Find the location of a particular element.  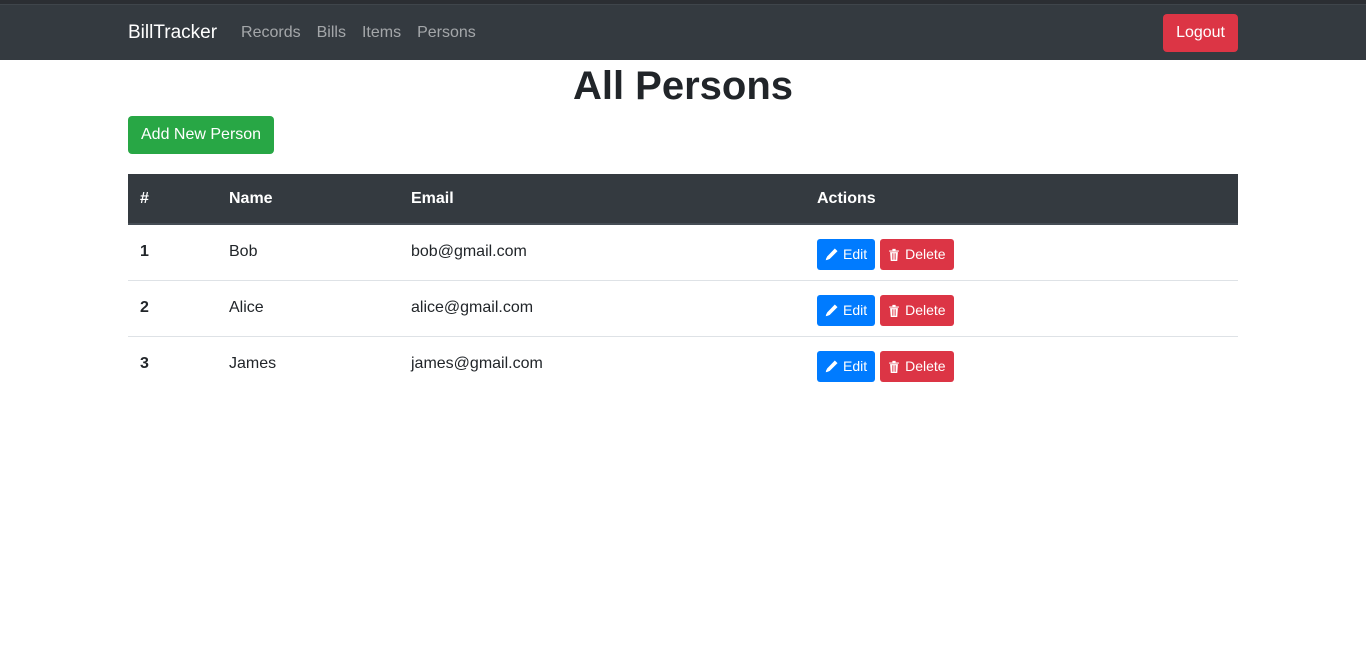

table-header: # Name Email Actions is located at coordinates (683, 199).